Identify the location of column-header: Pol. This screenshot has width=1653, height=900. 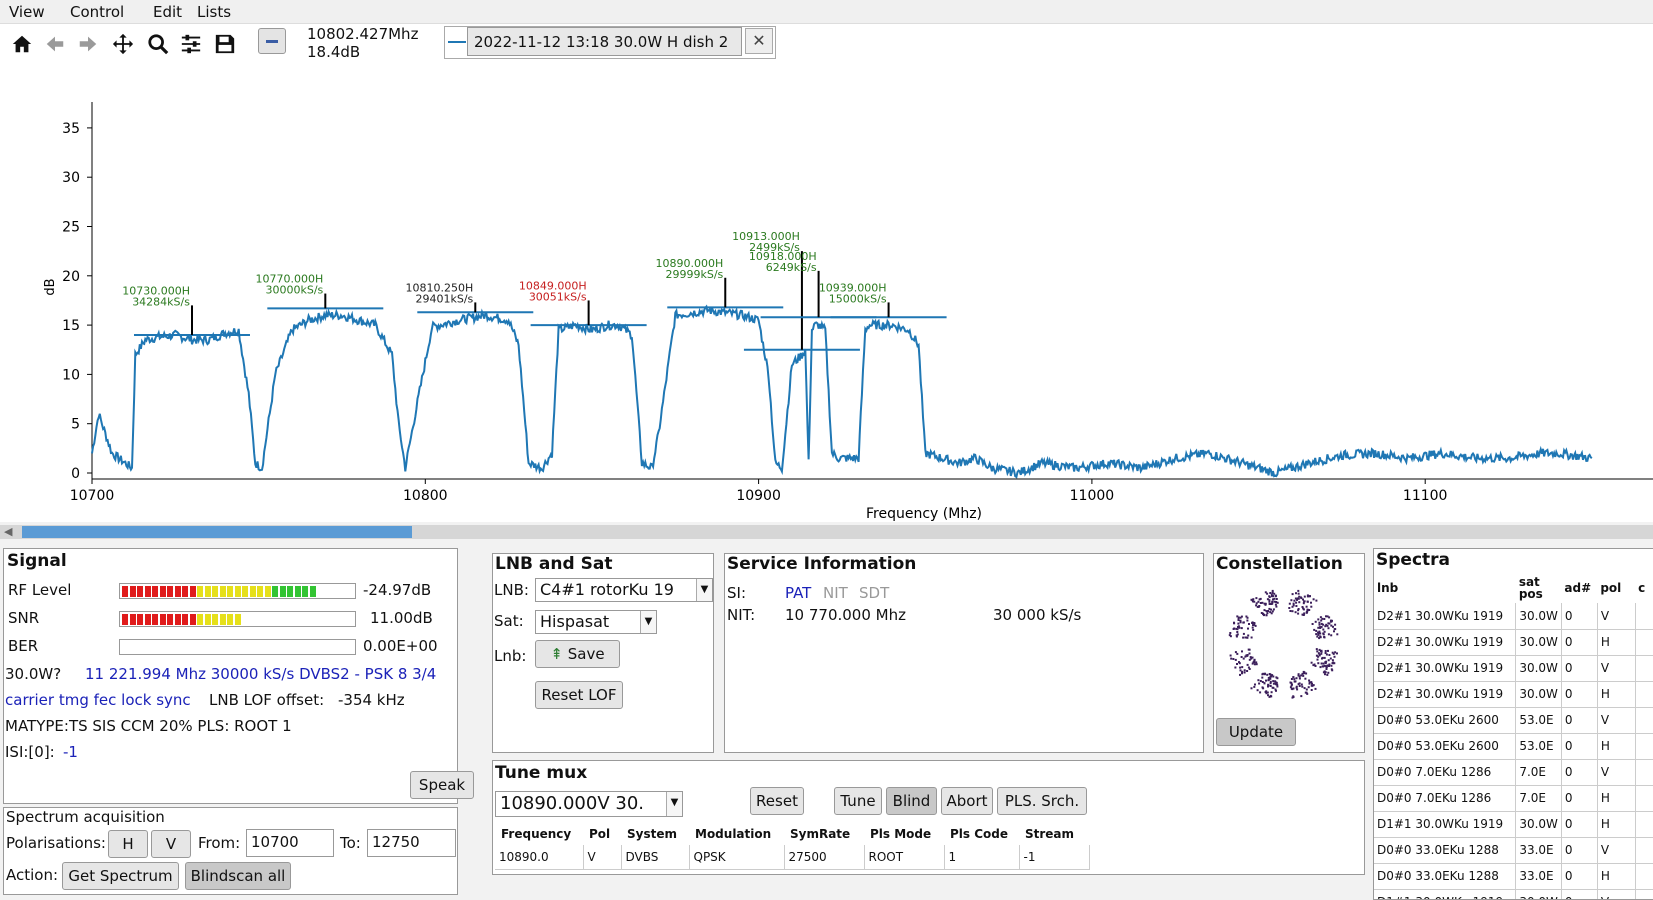
(602, 834).